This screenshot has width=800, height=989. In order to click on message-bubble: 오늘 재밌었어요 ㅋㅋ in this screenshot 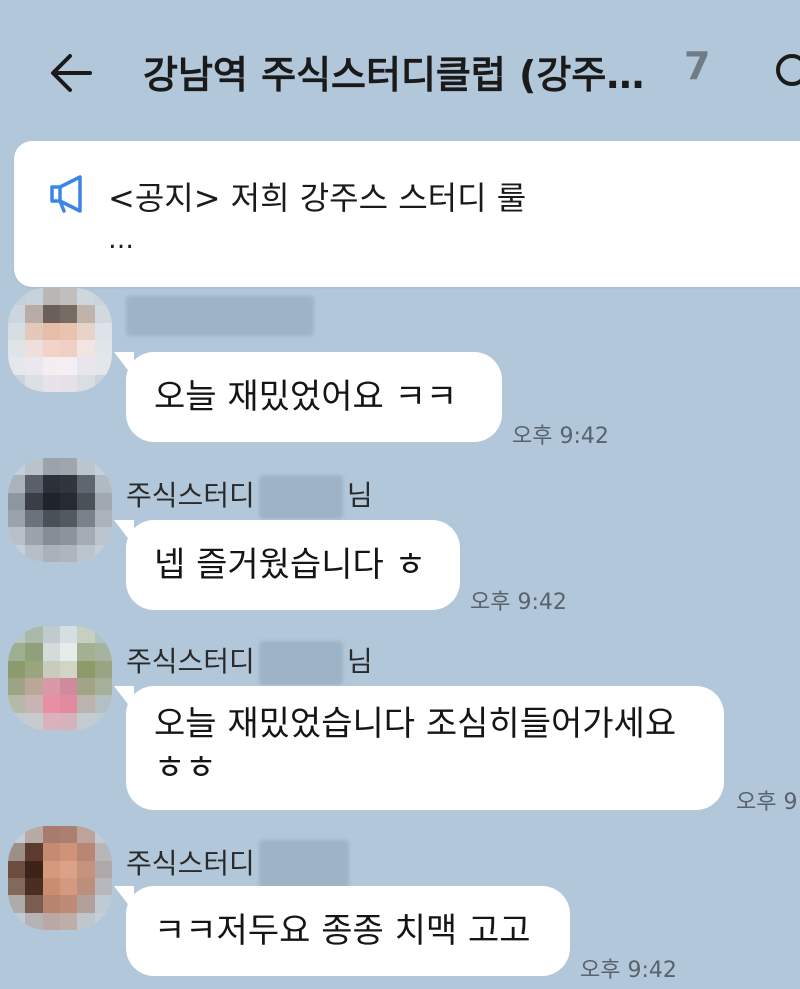, I will do `click(308, 397)`.